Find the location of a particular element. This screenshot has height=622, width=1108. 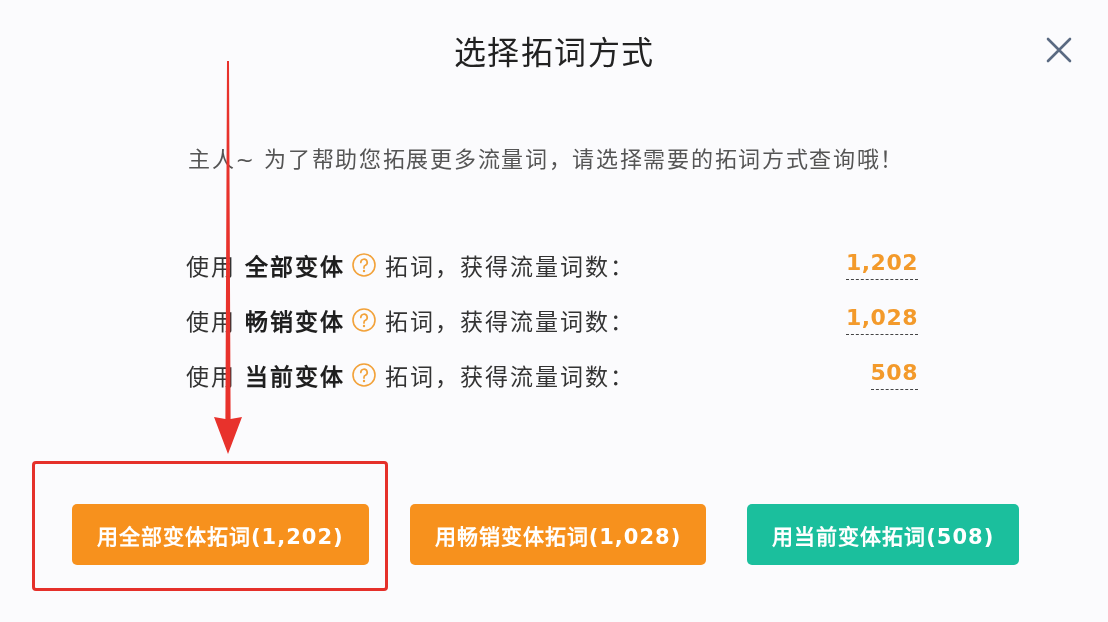

close-button is located at coordinates (1059, 50).